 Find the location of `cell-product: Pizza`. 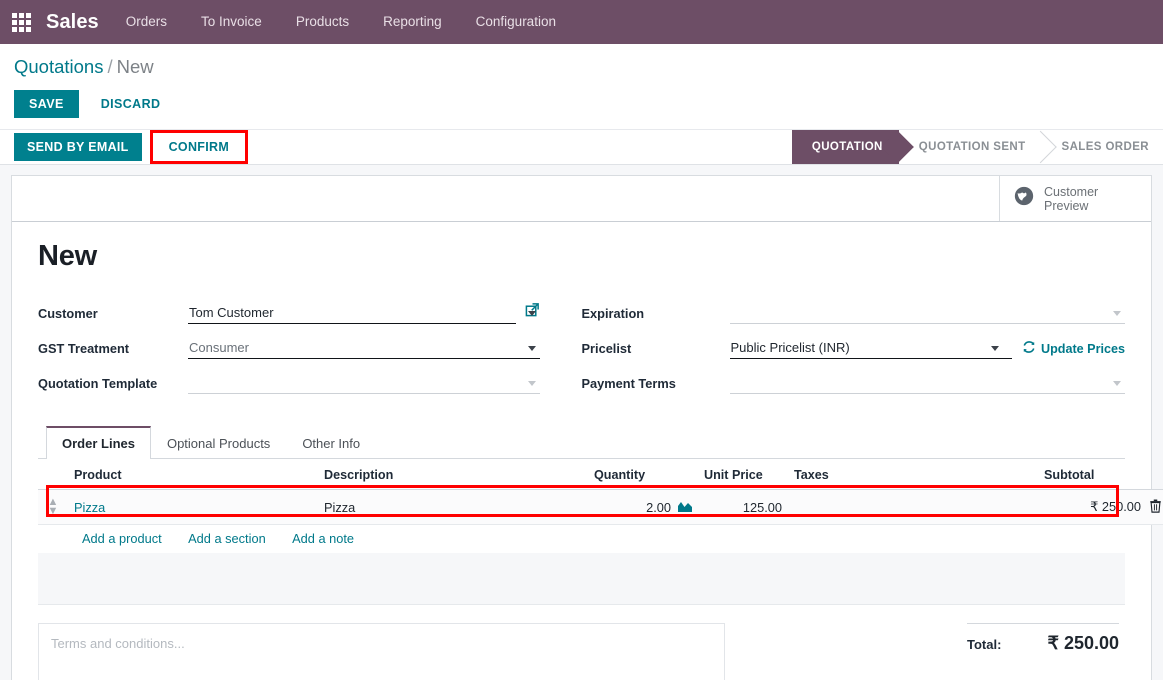

cell-product: Pizza is located at coordinates (193, 507).